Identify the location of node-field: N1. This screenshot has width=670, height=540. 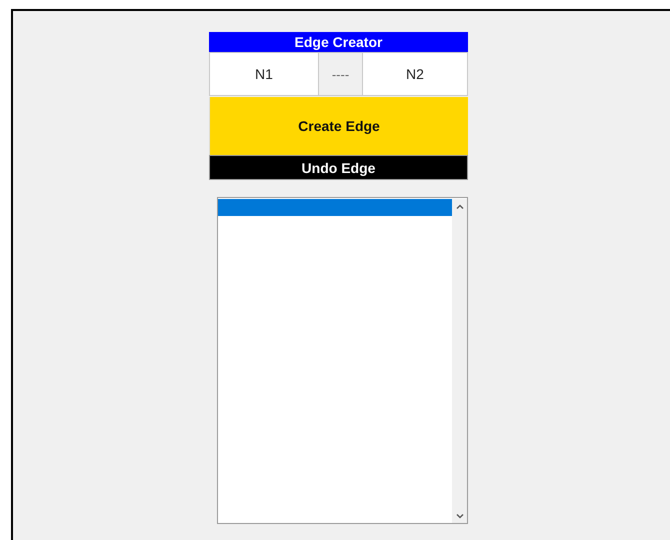
(264, 74).